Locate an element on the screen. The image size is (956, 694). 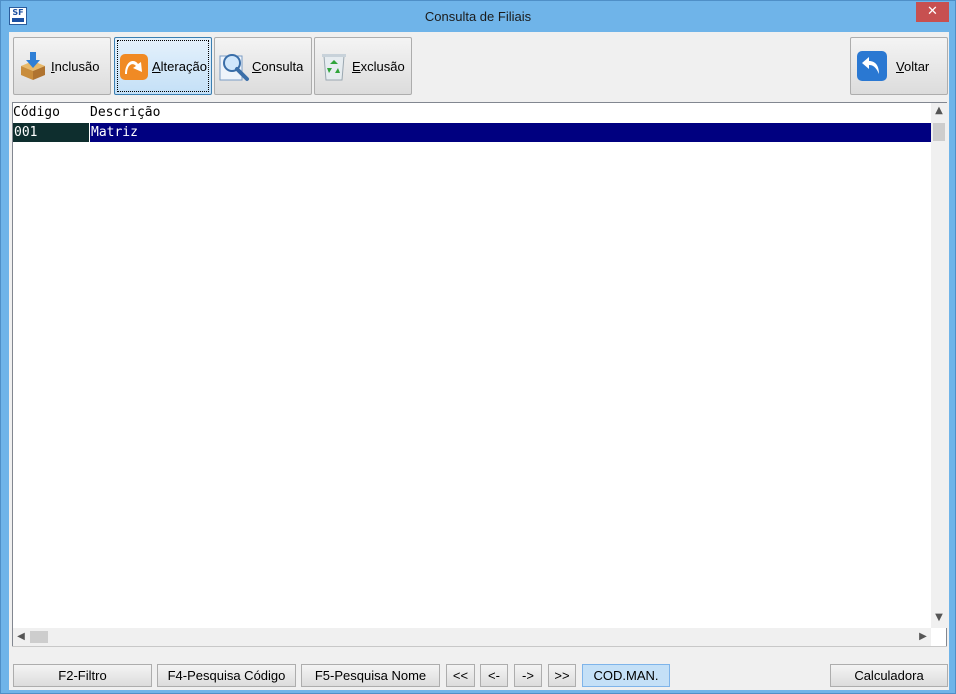
title-bar: SF Consulta de Filiais ✕ is located at coordinates (478, 16).